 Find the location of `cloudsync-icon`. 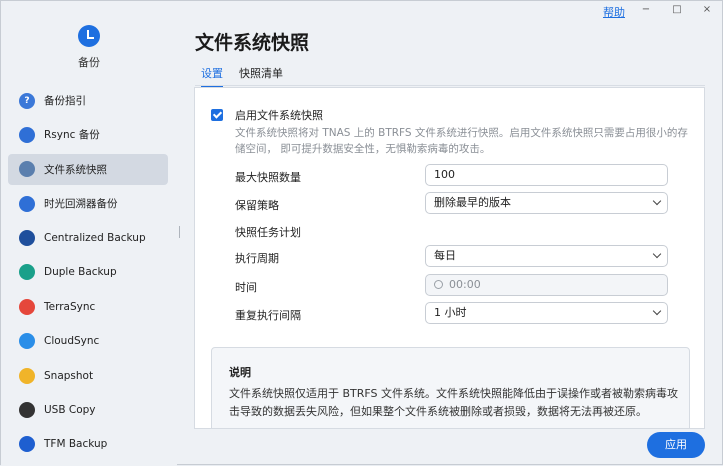

cloudsync-icon is located at coordinates (27, 341).